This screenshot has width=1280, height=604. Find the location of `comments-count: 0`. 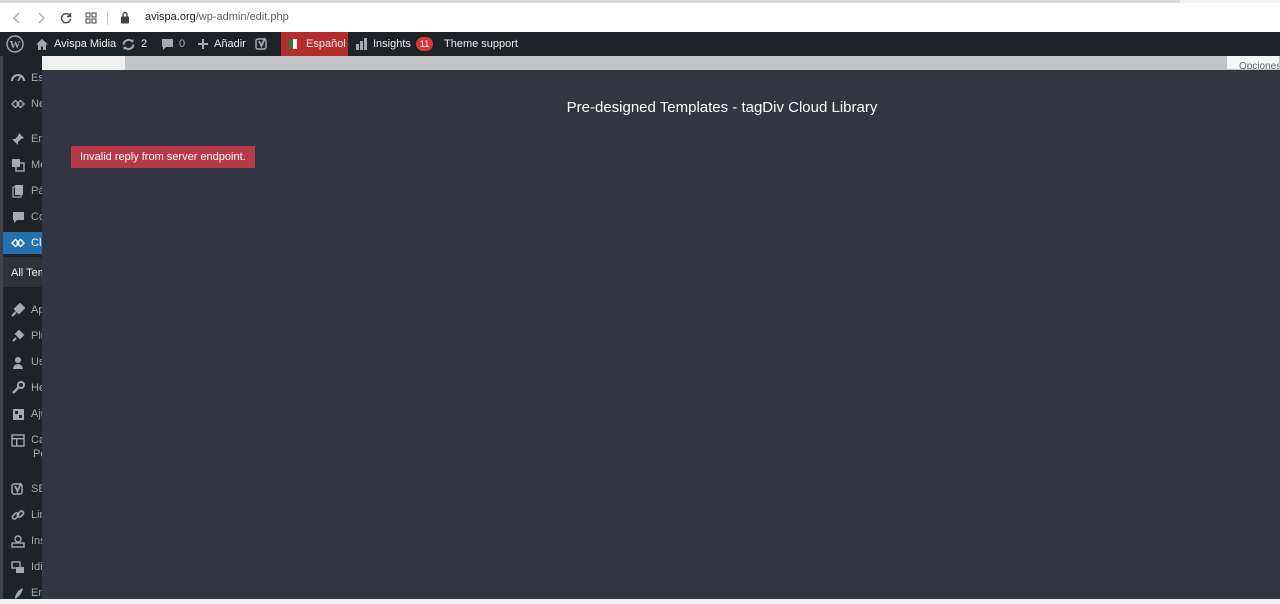

comments-count: 0 is located at coordinates (182, 44).